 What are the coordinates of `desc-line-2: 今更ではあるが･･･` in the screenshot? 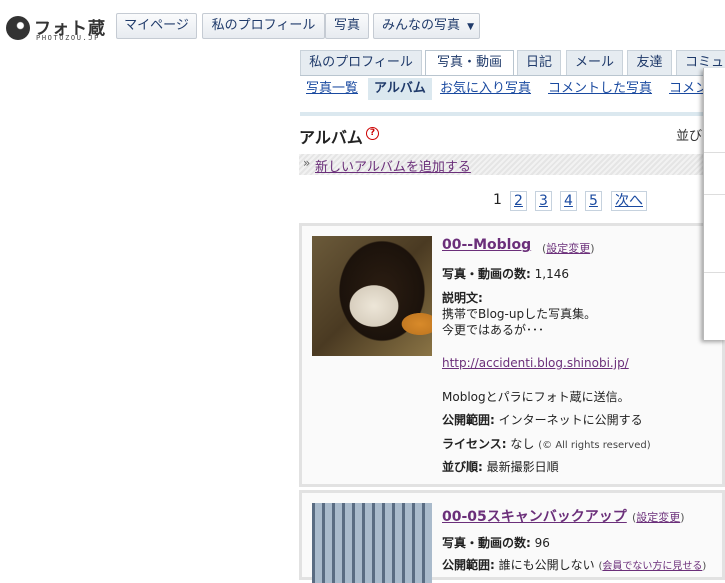 It's located at (493, 330).